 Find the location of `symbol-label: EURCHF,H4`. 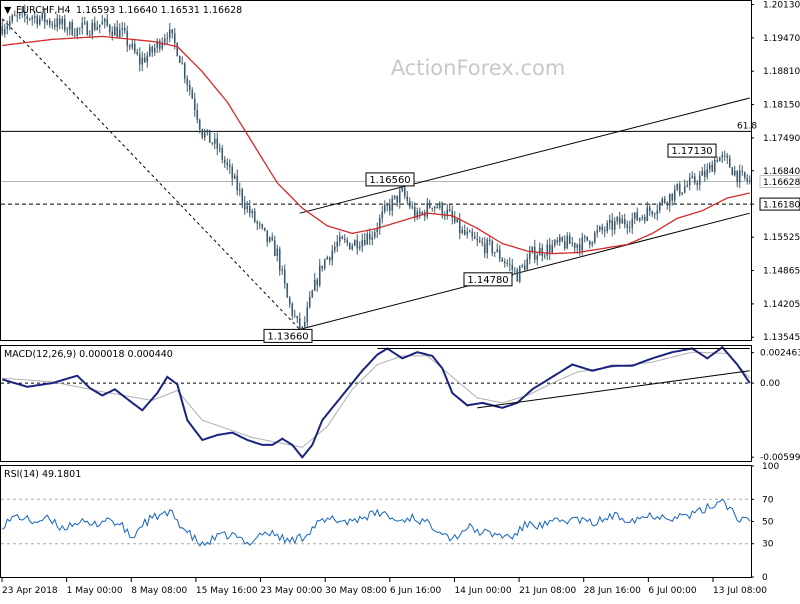

symbol-label: EURCHF,H4 is located at coordinates (43, 10).